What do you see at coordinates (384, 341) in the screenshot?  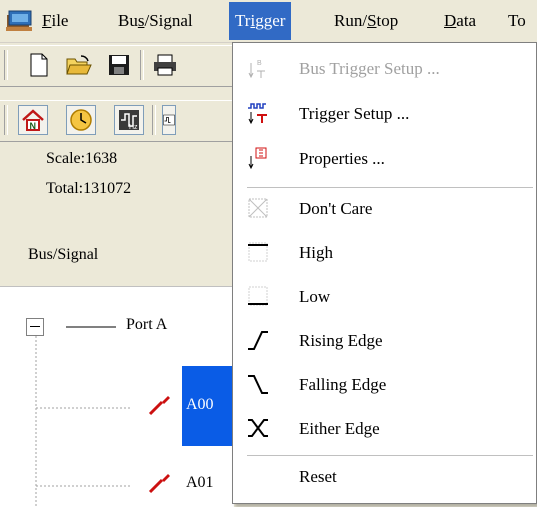 I see `menu-item-rising-edge: Rising Edge` at bounding box center [384, 341].